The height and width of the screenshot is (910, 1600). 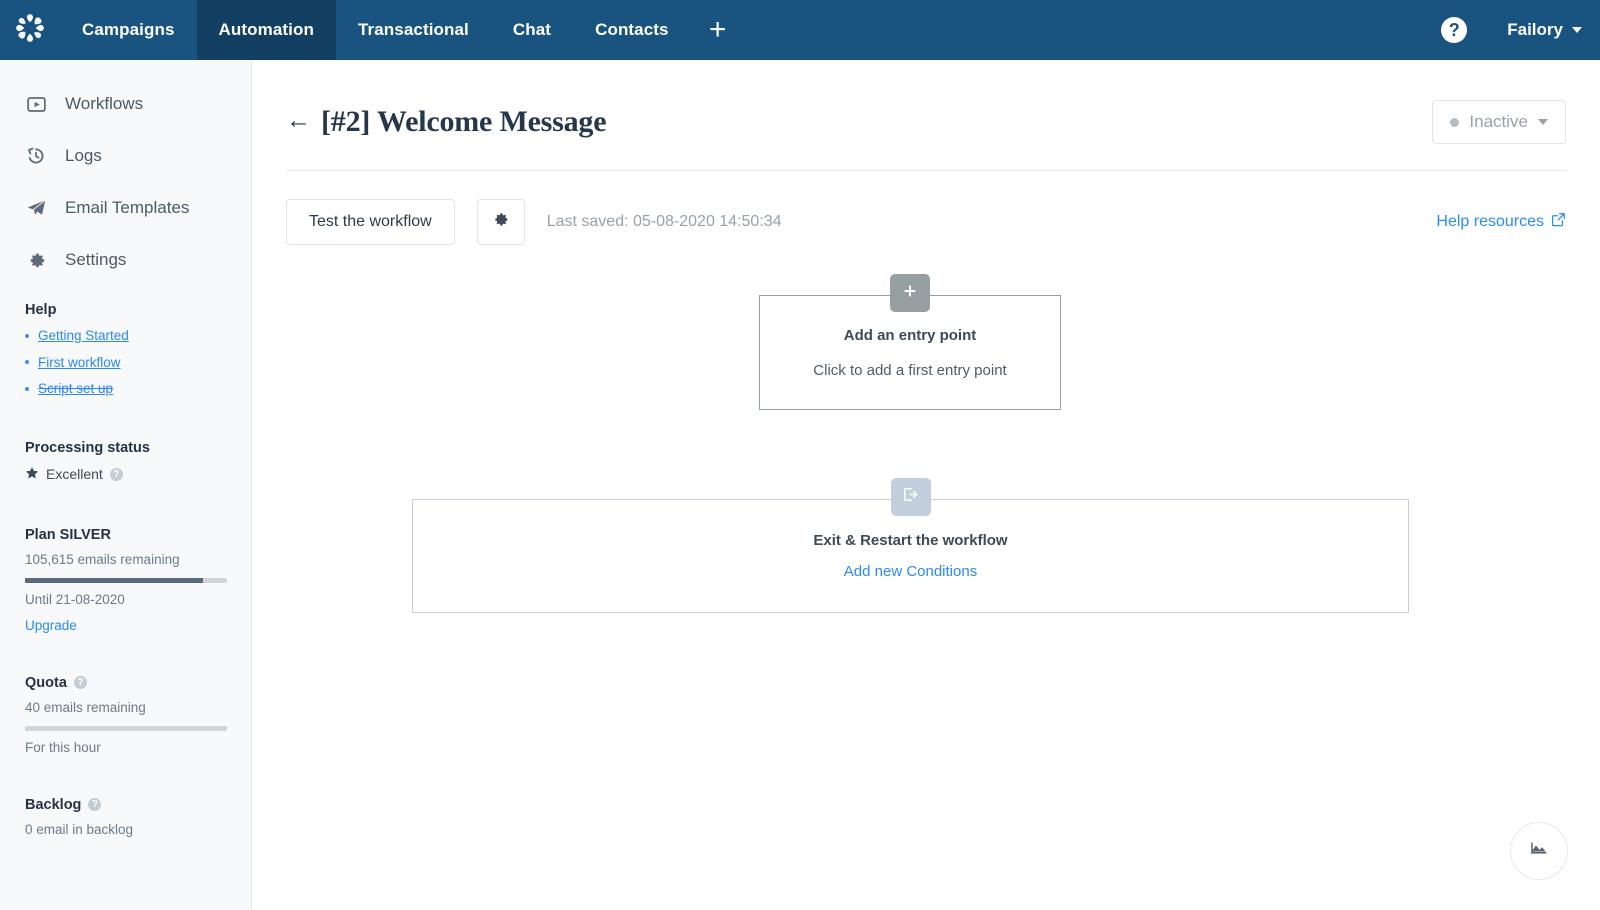 I want to click on backlog-section: Backlog ? 0 email in backlog, so click(x=125, y=817).